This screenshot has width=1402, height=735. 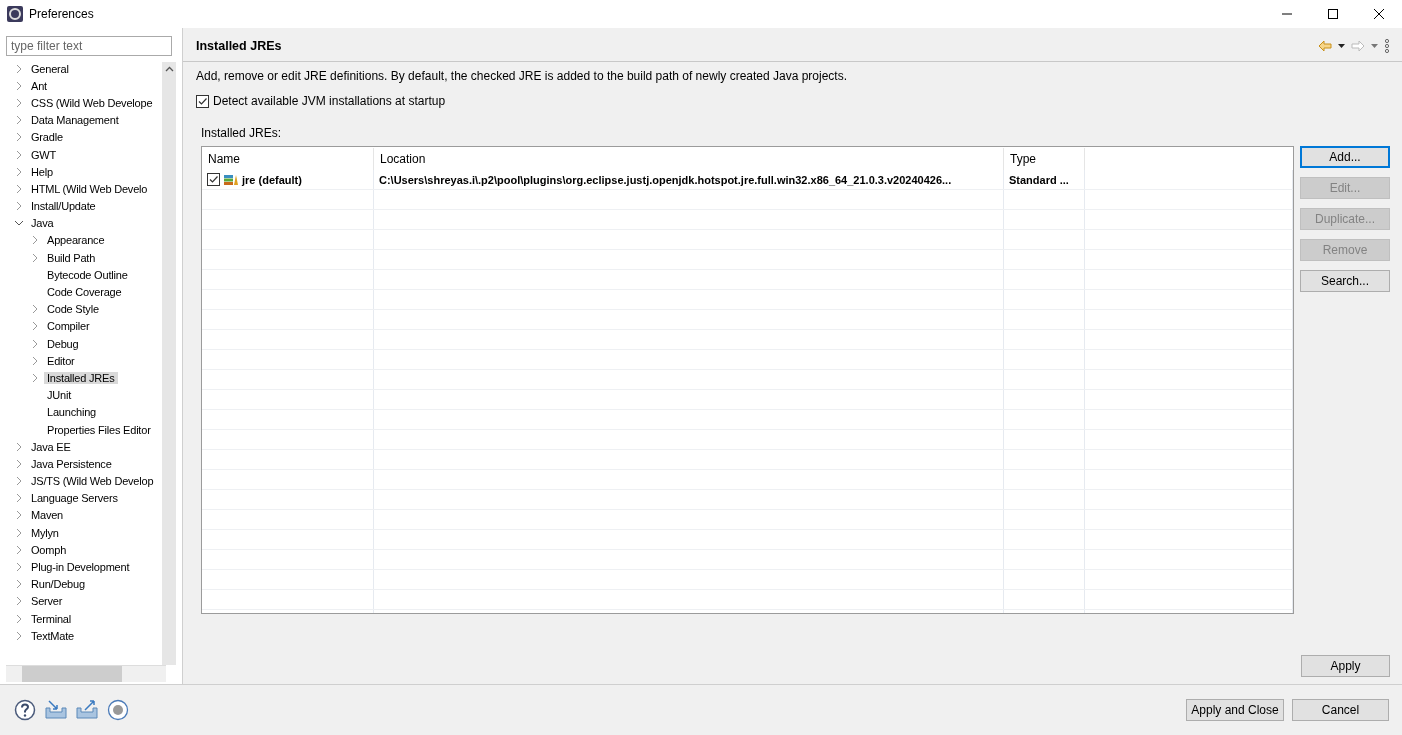 I want to click on tree-item: HTML (Wild Web Develo, so click(x=89, y=188).